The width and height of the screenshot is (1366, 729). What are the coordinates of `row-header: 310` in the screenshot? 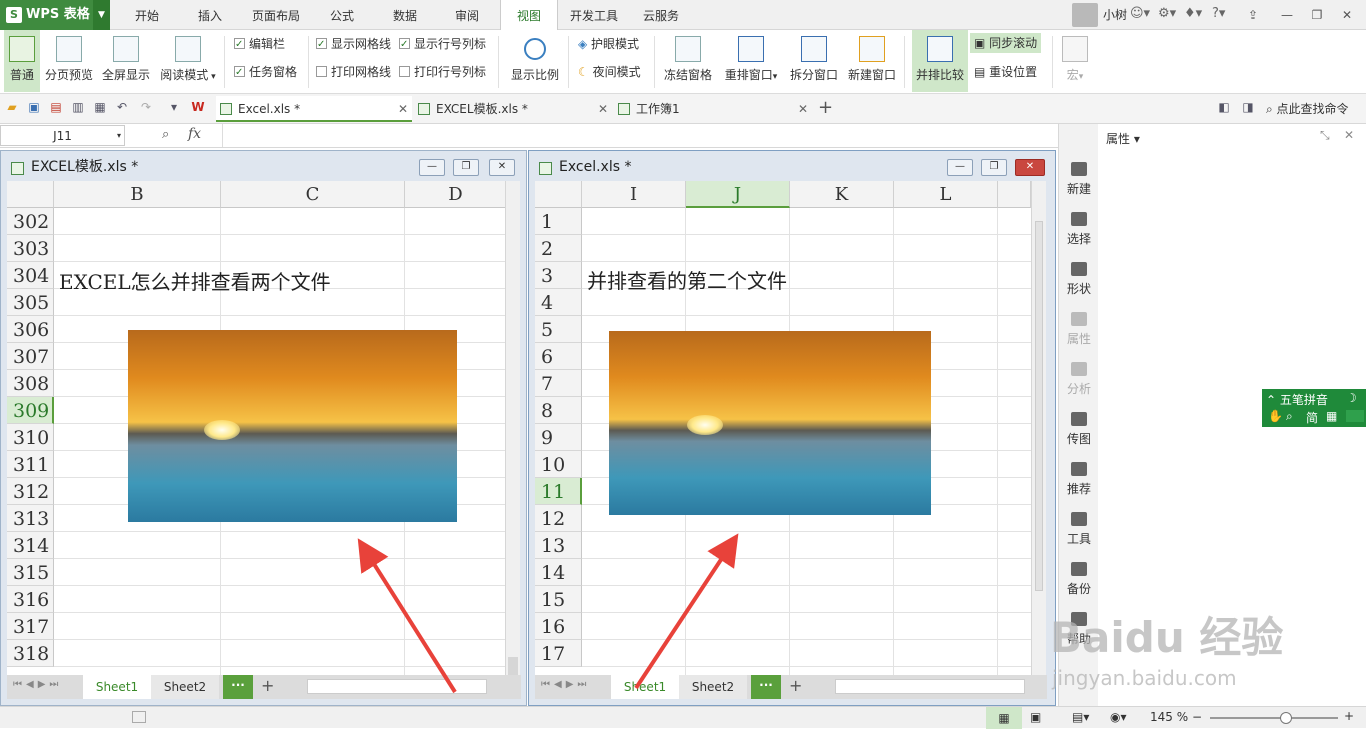 It's located at (30, 437).